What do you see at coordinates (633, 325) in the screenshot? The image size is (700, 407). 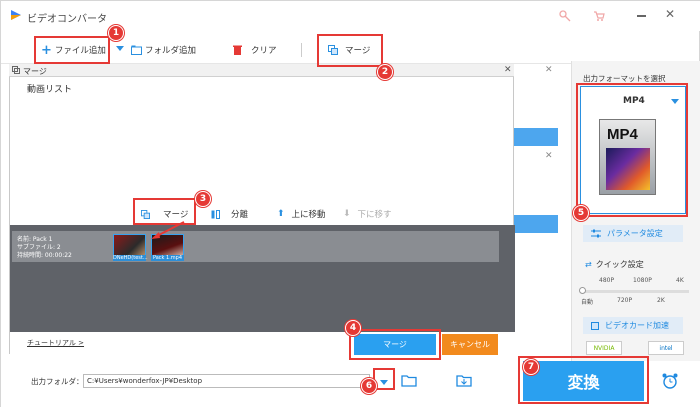 I see `gpu-accel-toggle: ビデオカード加速` at bounding box center [633, 325].